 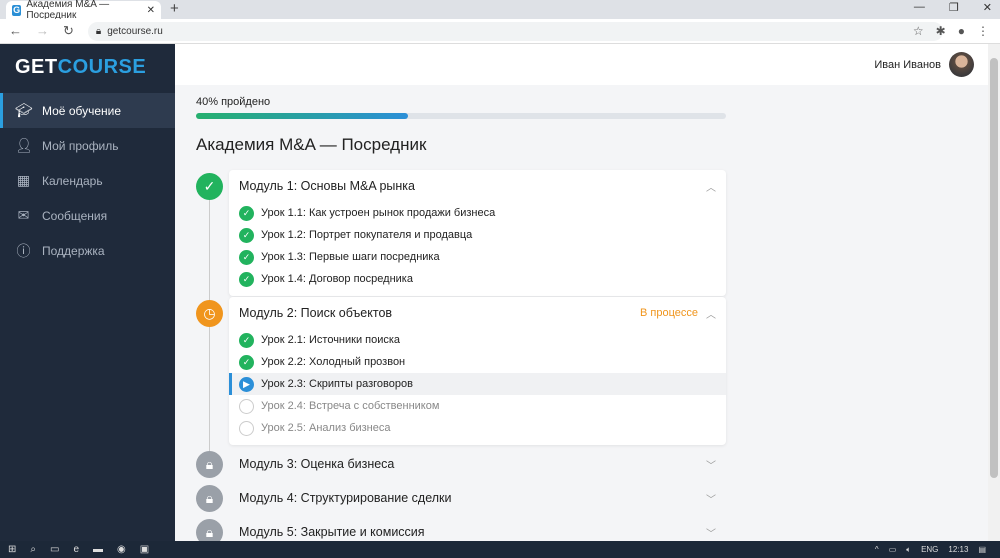 I want to click on sidebar-item-label: Сообщения, so click(x=75, y=215).